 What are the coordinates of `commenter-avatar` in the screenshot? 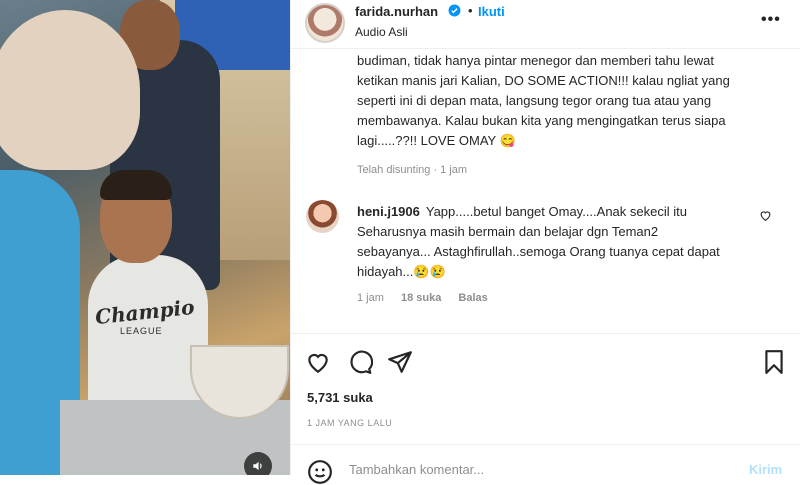 It's located at (322, 216).